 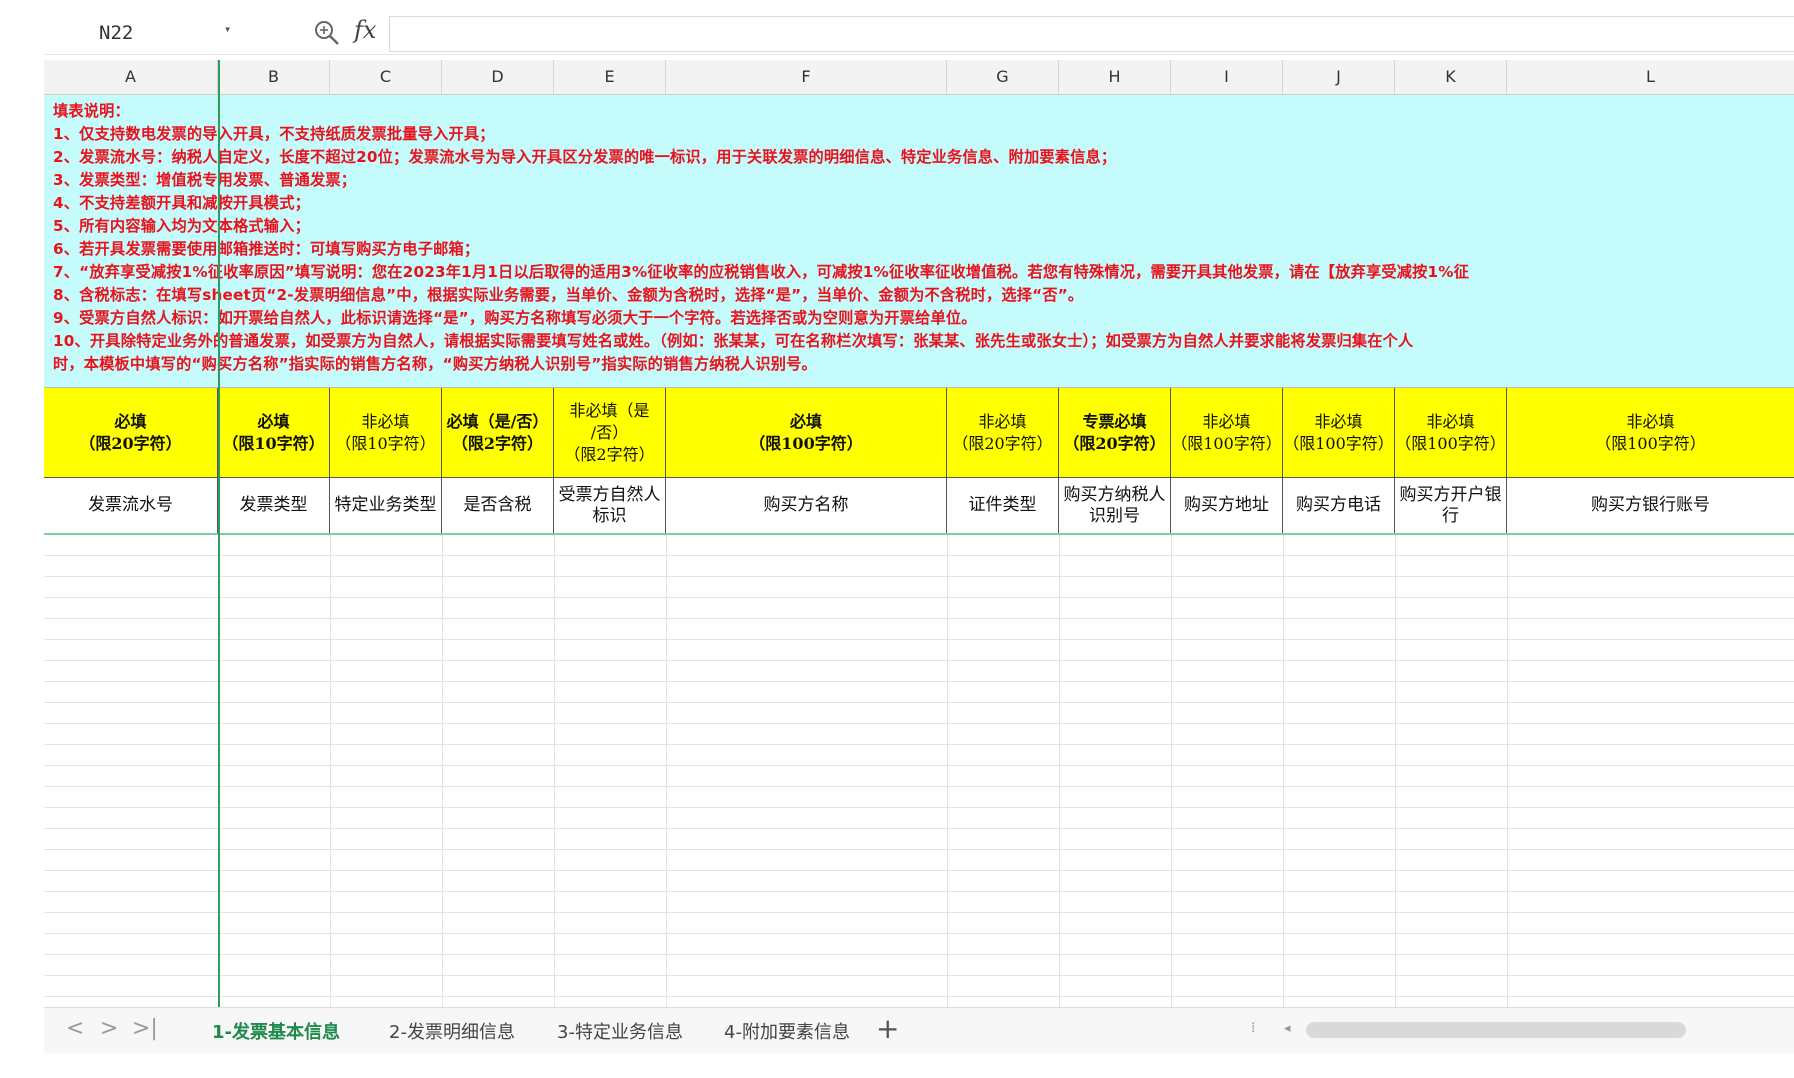 What do you see at coordinates (1650, 77) in the screenshot?
I see `column-header-l: L` at bounding box center [1650, 77].